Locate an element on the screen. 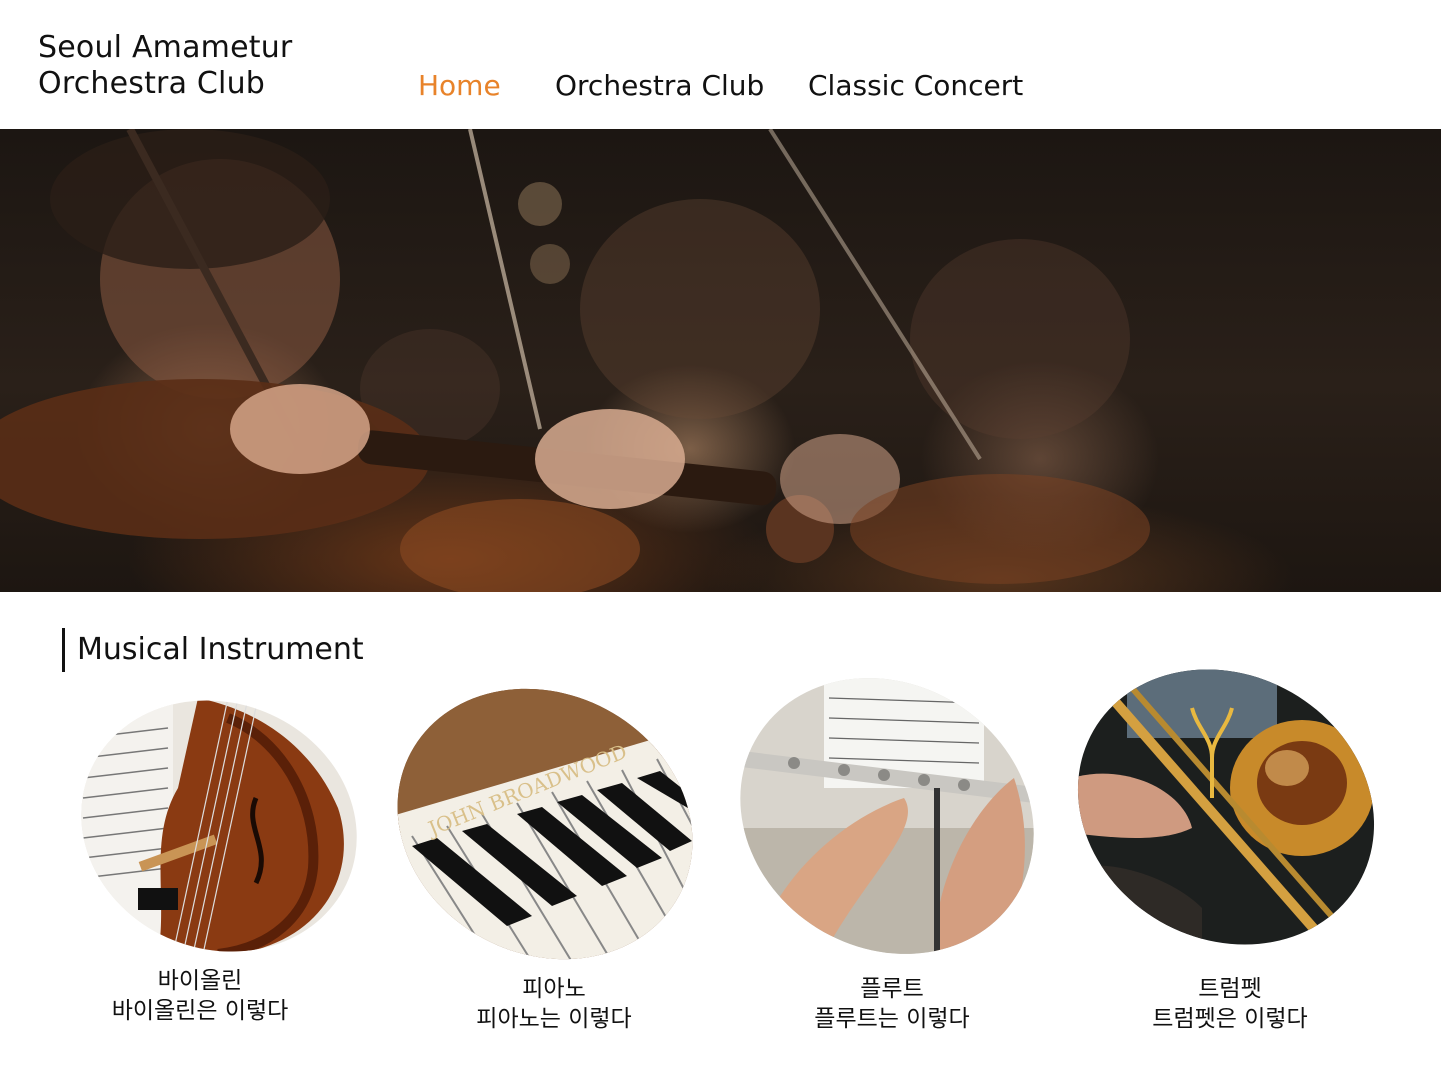 Image resolution: width=1441 pixels, height=1080 pixels. violin-image is located at coordinates (219, 826).